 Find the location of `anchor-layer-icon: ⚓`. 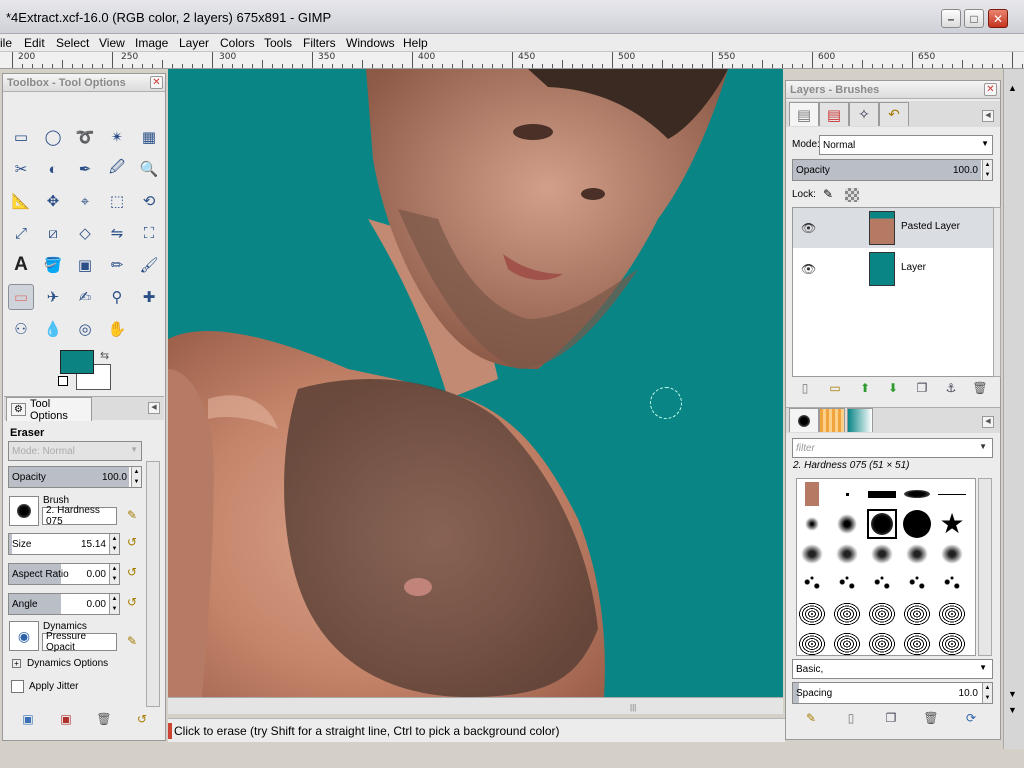

anchor-layer-icon: ⚓ is located at coordinates (951, 389).